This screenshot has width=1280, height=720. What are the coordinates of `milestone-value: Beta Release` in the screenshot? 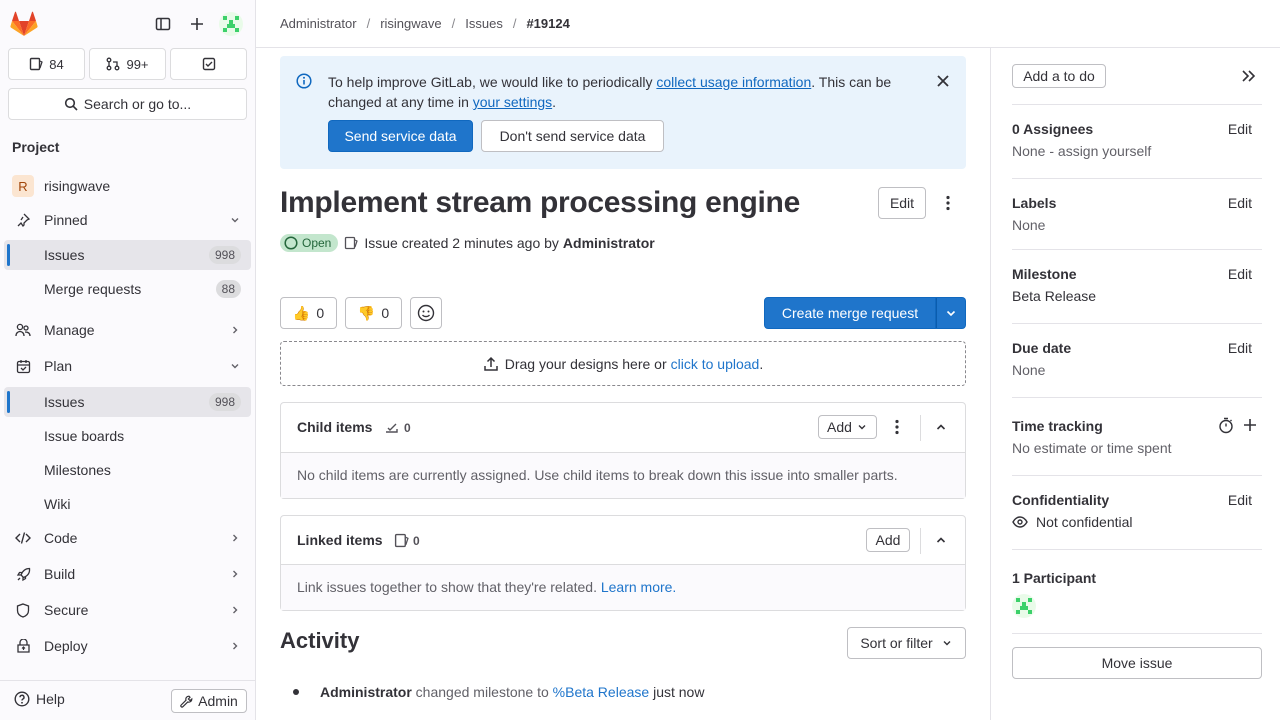 It's located at (1137, 296).